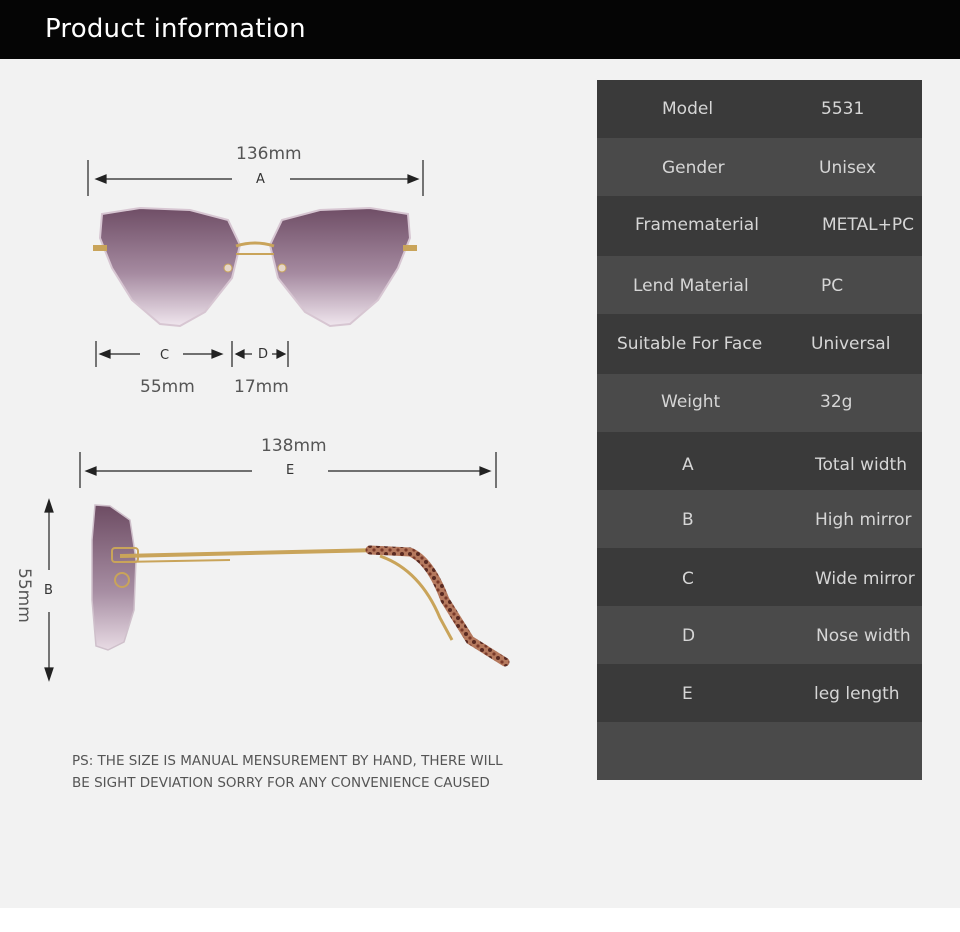 The height and width of the screenshot is (932, 960). What do you see at coordinates (691, 286) in the screenshot?
I see `spec-key: Lend Material` at bounding box center [691, 286].